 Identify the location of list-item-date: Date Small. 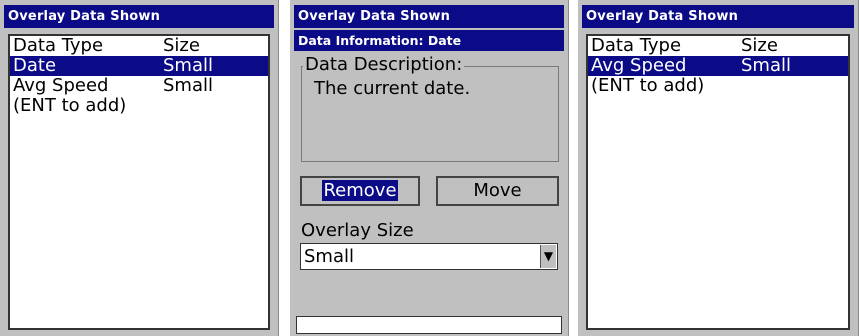
(139, 66).